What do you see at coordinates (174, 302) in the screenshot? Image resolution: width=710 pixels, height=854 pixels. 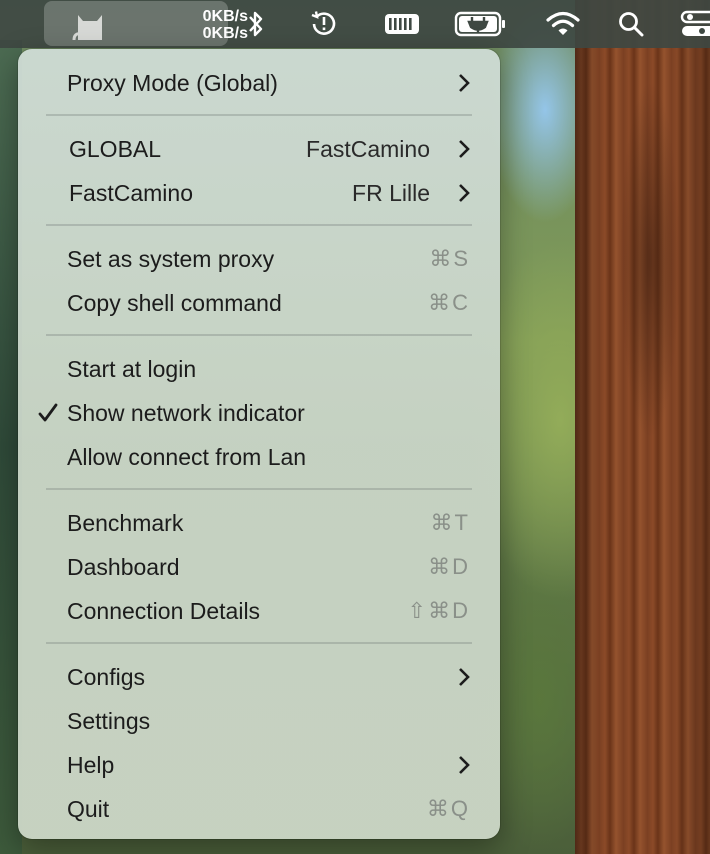 I see `menu-item-label: Copy shell command` at bounding box center [174, 302].